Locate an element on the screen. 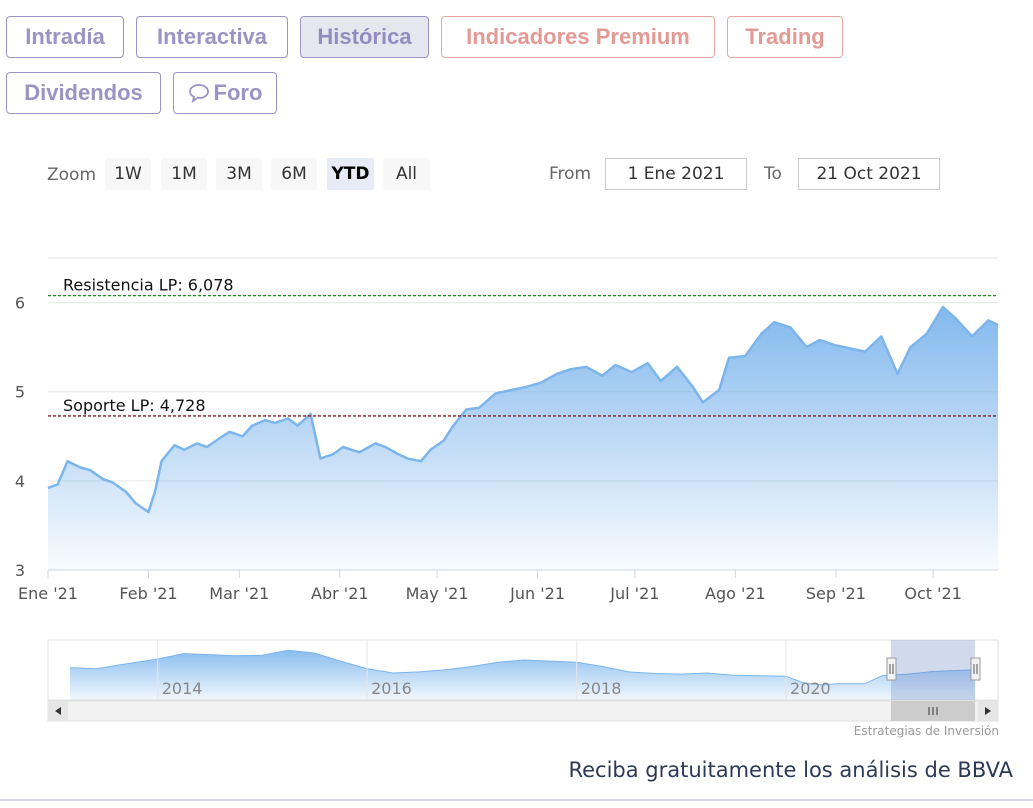  chart-credits: Estrategias de Inversión is located at coordinates (926, 731).